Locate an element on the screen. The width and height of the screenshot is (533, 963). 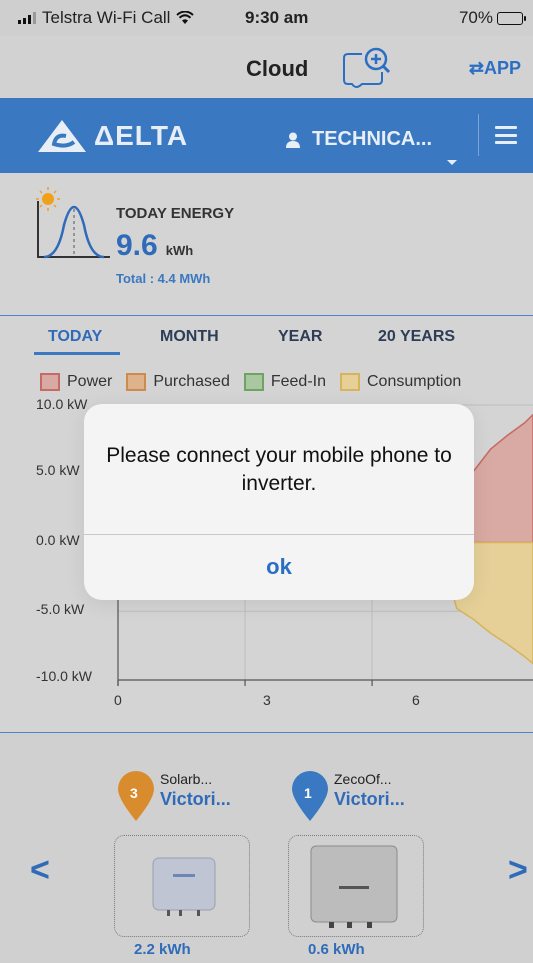
device-energy: 2.2 kWh is located at coordinates (162, 949).